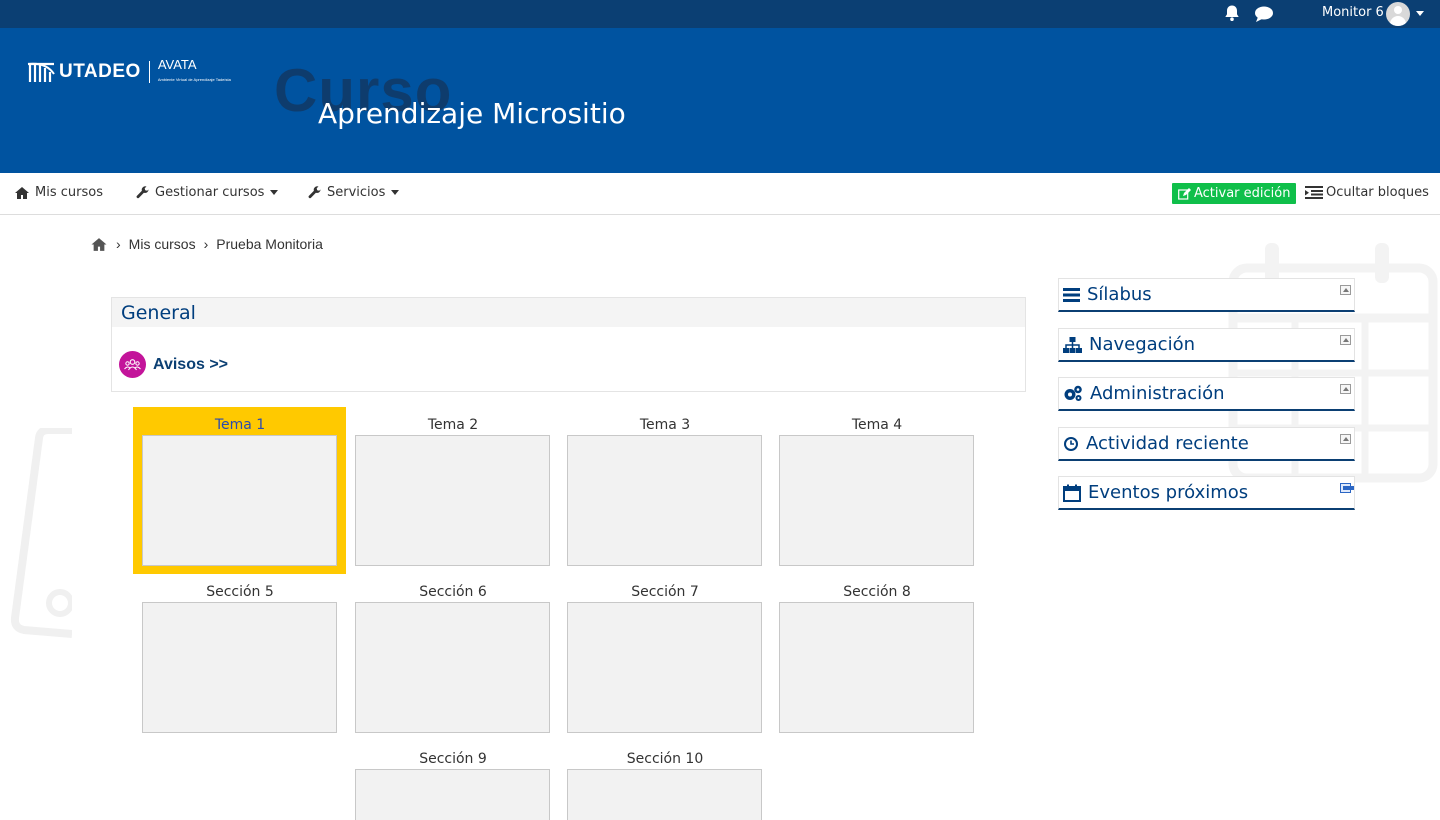  Describe the element at coordinates (269, 244) in the screenshot. I see `breadcrumb-course: Prueba Monitoria` at that location.